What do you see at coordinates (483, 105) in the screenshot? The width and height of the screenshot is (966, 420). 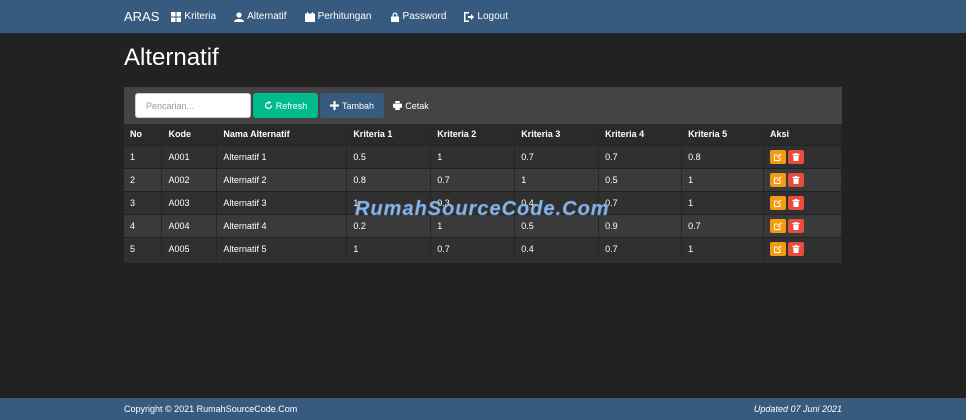 I see `toolbar: Refresh Tambah Cetak` at bounding box center [483, 105].